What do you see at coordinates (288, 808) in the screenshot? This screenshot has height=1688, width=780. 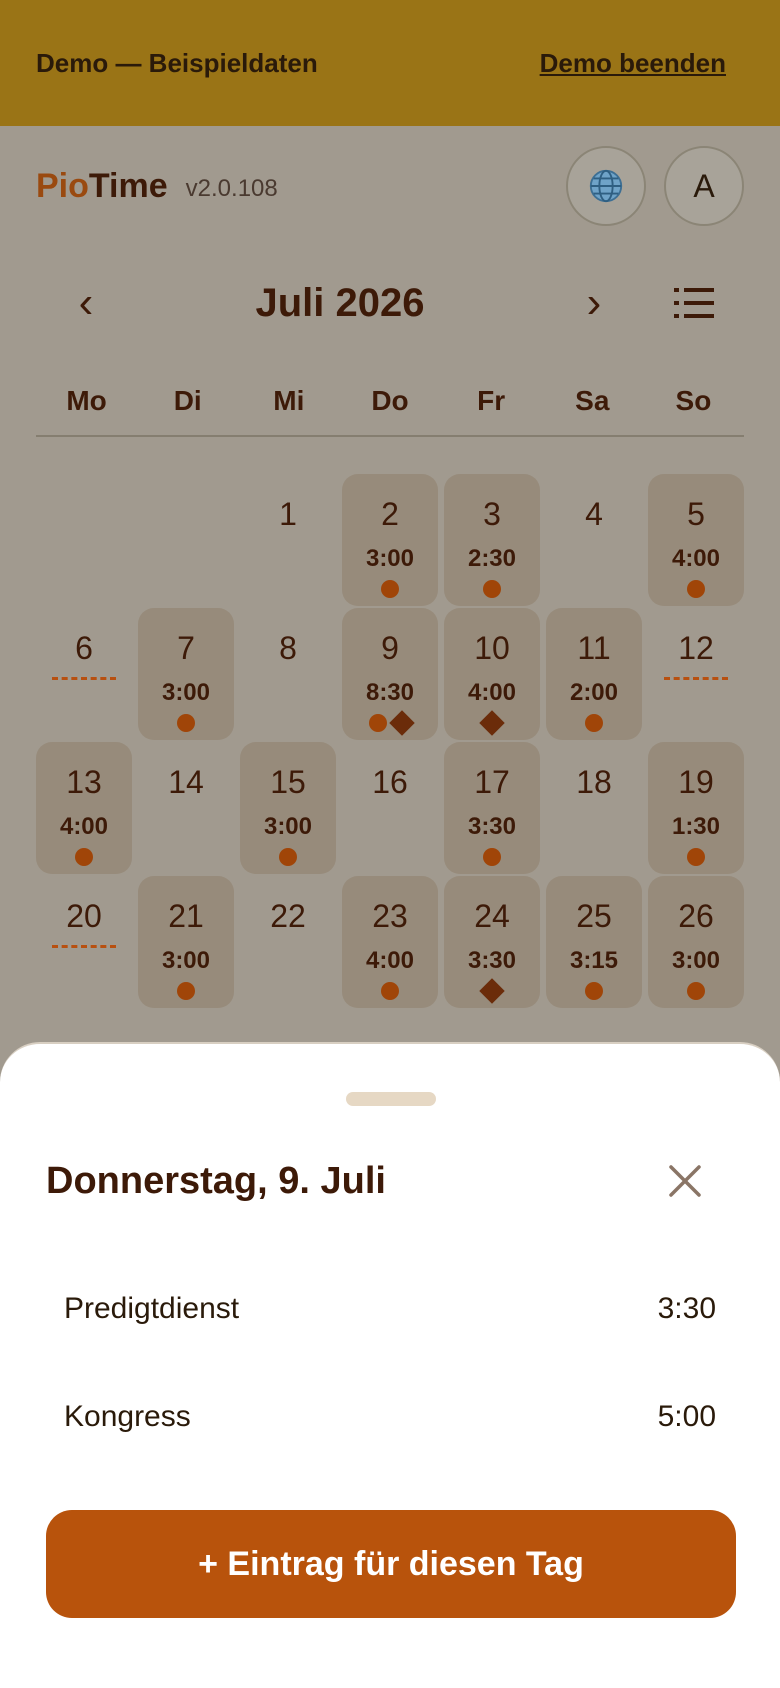 I see `calendar-day: 15 3:00` at bounding box center [288, 808].